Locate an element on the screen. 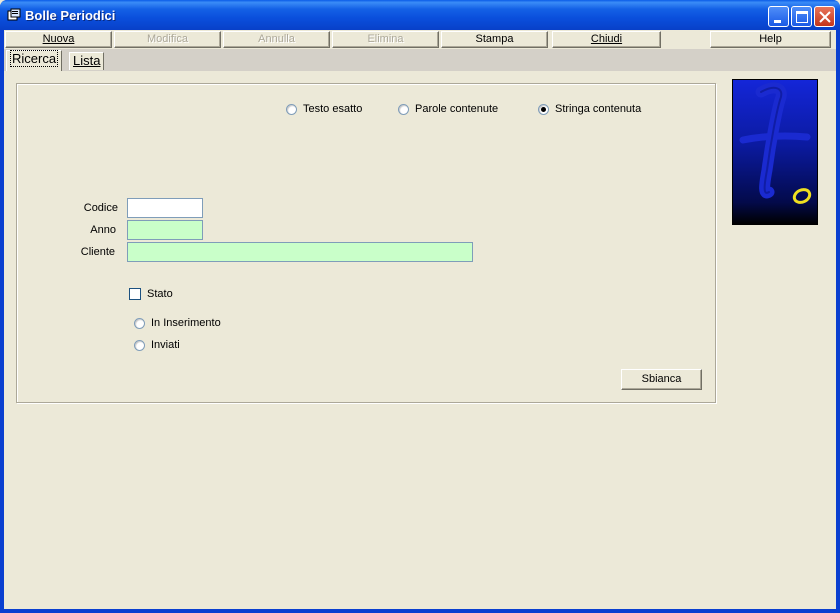  title-bar: Bolle Periodici is located at coordinates (420, 15).